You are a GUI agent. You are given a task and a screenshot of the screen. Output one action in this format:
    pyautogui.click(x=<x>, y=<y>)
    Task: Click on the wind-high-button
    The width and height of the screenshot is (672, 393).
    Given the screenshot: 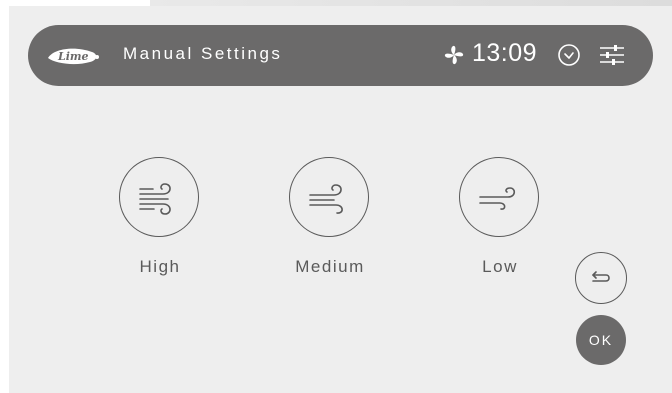 What is the action you would take?
    pyautogui.click(x=159, y=197)
    